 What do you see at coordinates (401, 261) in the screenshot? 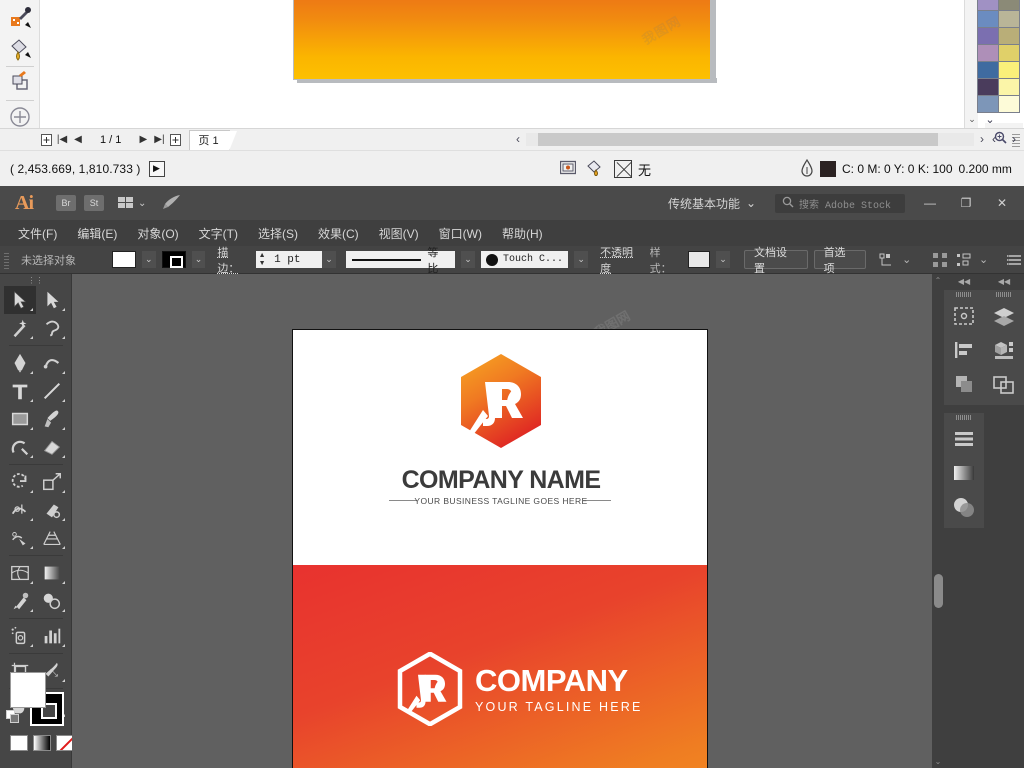
I see `stroke-profile-selector: 等比` at bounding box center [401, 261].